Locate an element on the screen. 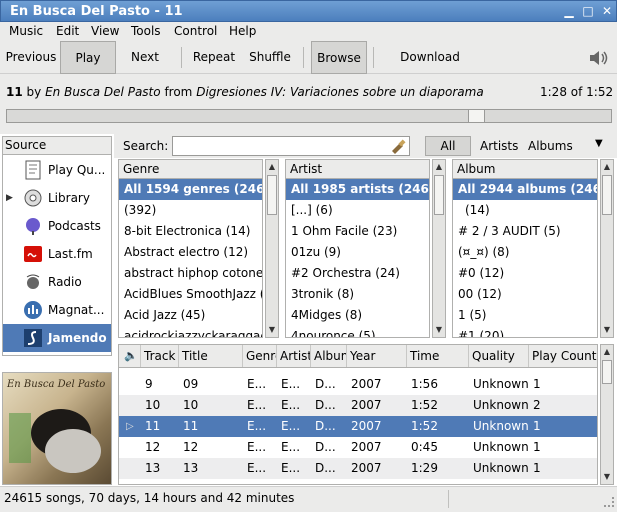  shuffle-button: Shuffle is located at coordinates (270, 57).